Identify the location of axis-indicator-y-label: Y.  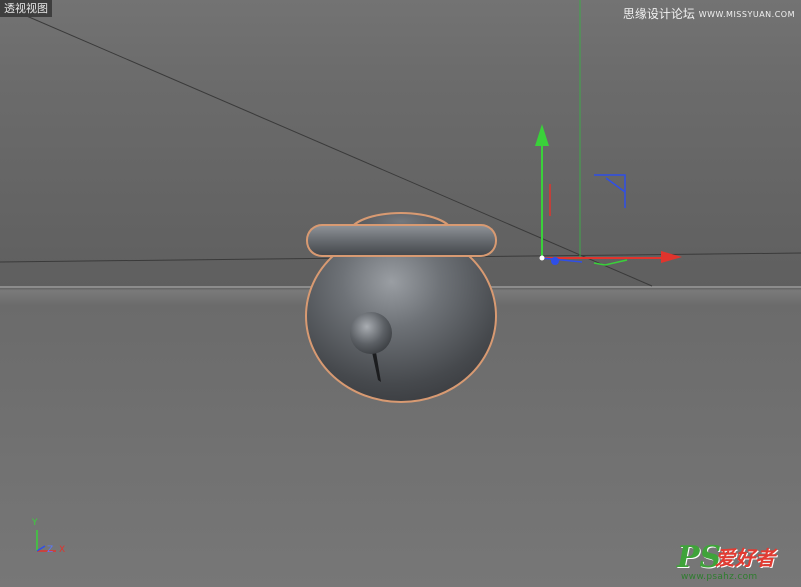
(35, 523).